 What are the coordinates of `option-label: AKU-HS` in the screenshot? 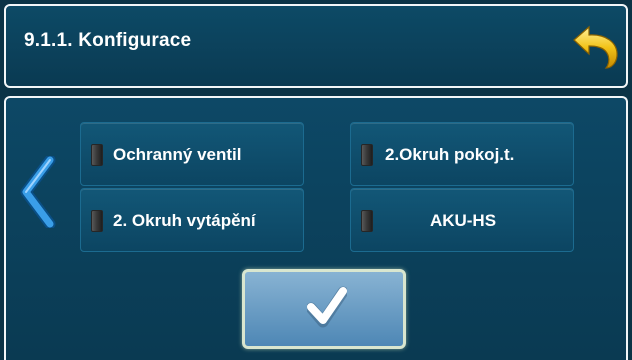 It's located at (463, 220).